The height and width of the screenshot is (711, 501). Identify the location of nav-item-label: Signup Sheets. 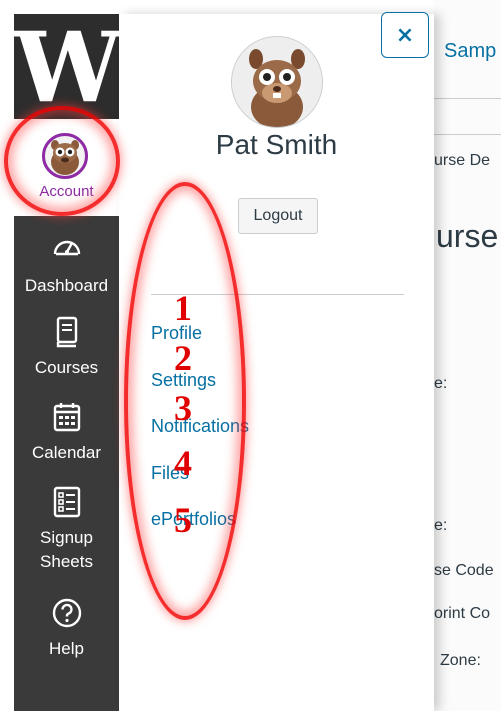
(66, 549).